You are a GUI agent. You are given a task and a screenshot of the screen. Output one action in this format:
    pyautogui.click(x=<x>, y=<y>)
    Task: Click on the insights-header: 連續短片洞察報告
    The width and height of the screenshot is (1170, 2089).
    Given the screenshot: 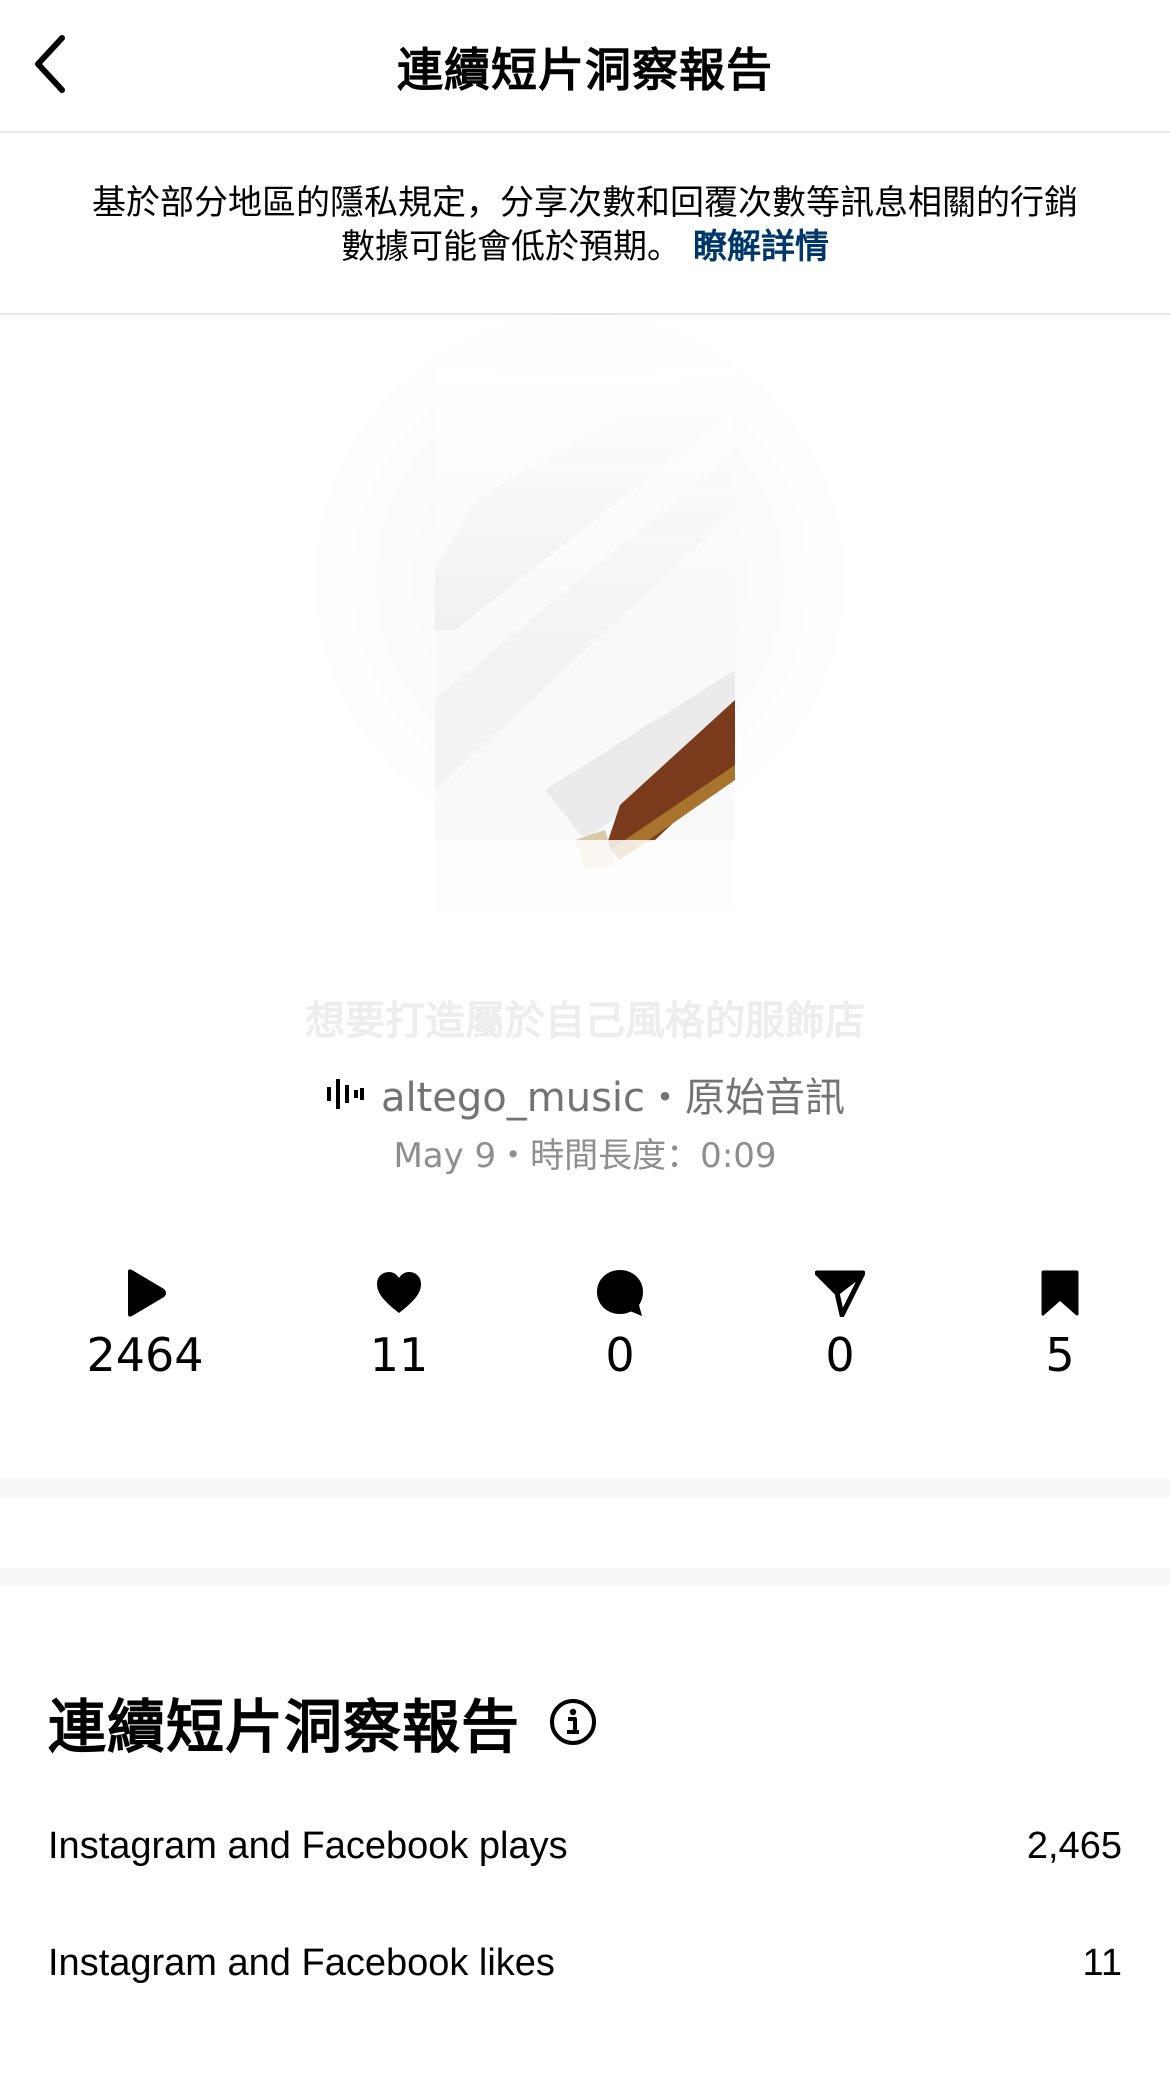 What is the action you would take?
    pyautogui.click(x=323, y=1722)
    